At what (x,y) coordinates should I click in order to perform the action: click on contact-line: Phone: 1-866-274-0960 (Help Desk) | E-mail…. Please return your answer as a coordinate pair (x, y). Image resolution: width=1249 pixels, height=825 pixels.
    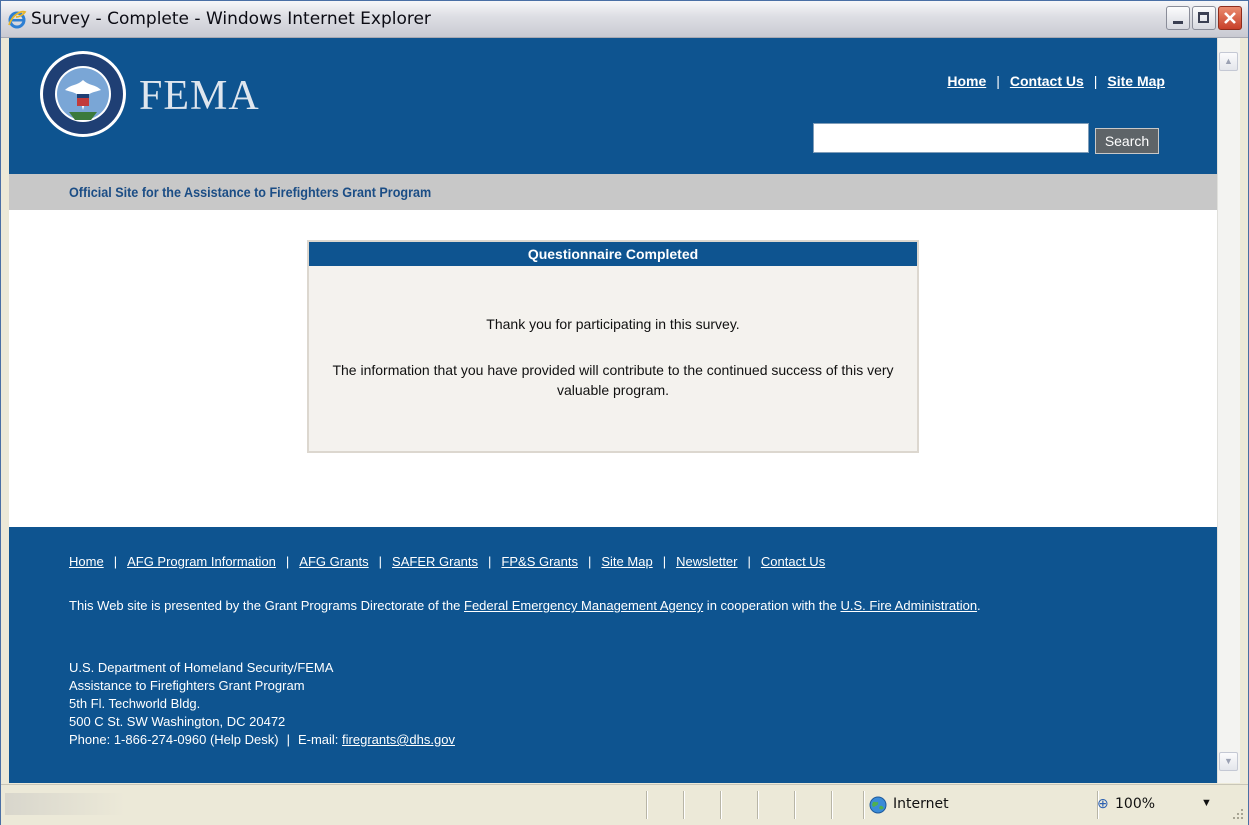
    Looking at the image, I should click on (262, 739).